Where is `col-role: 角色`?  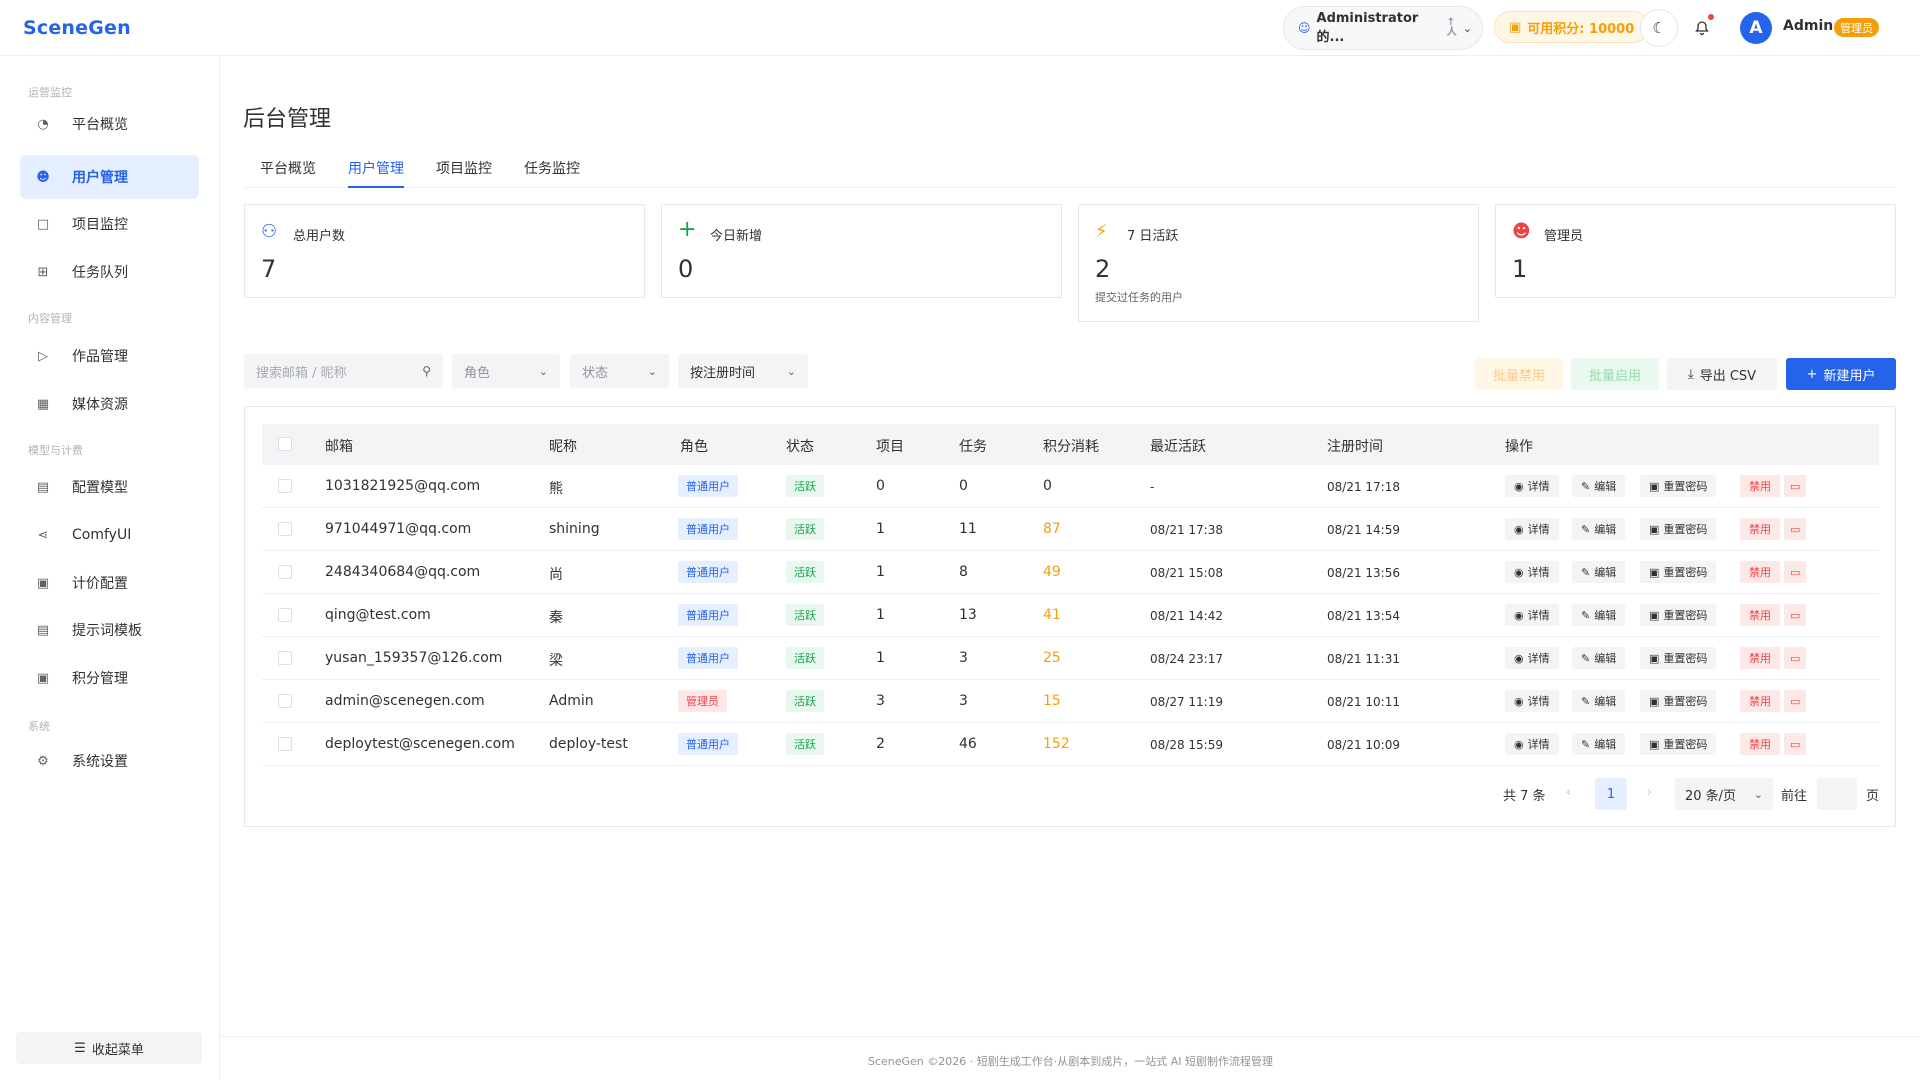
col-role: 角色 is located at coordinates (694, 446).